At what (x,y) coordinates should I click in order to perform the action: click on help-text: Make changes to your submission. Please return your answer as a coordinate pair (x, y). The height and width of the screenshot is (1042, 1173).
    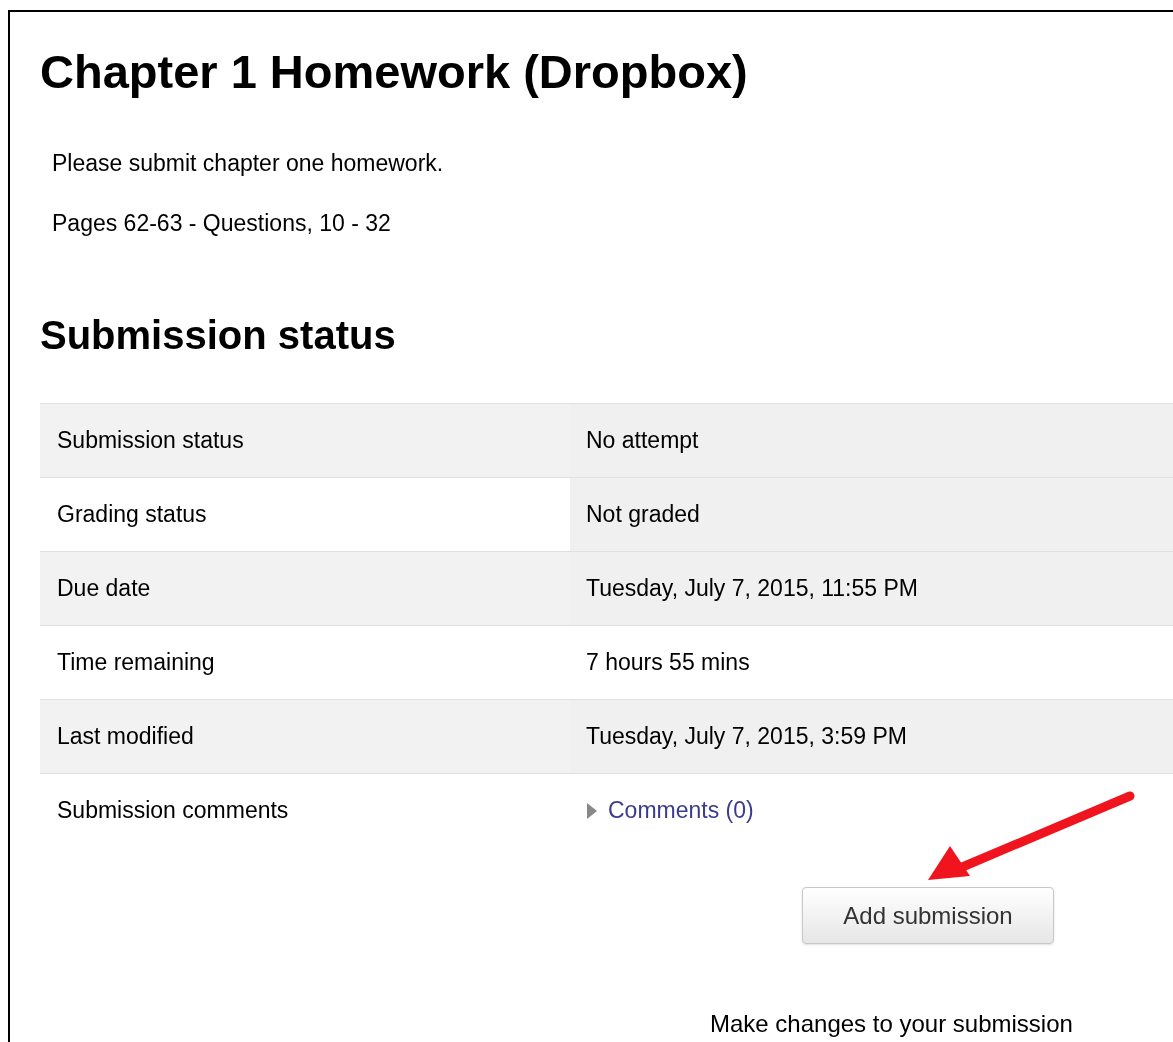
    Looking at the image, I should click on (891, 1024).